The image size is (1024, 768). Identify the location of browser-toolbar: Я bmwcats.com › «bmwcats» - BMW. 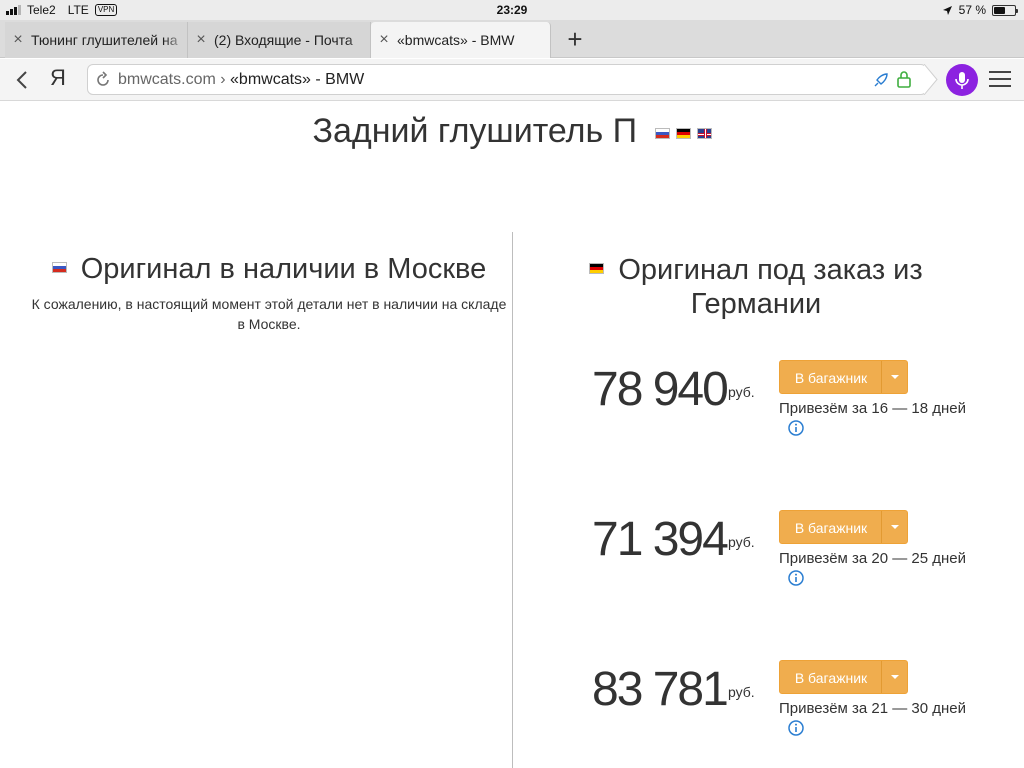
(512, 80).